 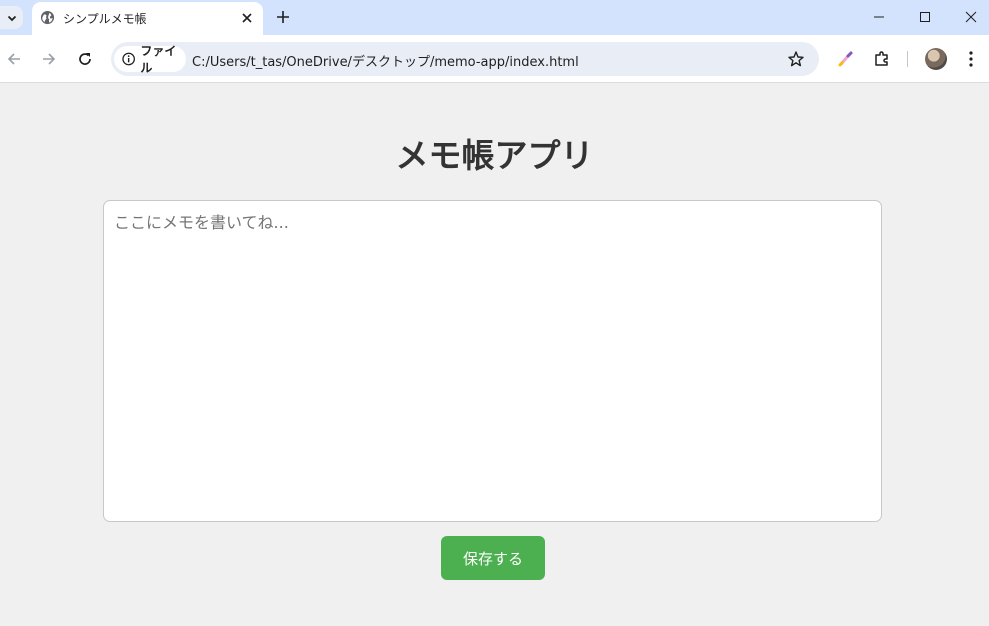 I want to click on tab-search-button, so click(x=11, y=17).